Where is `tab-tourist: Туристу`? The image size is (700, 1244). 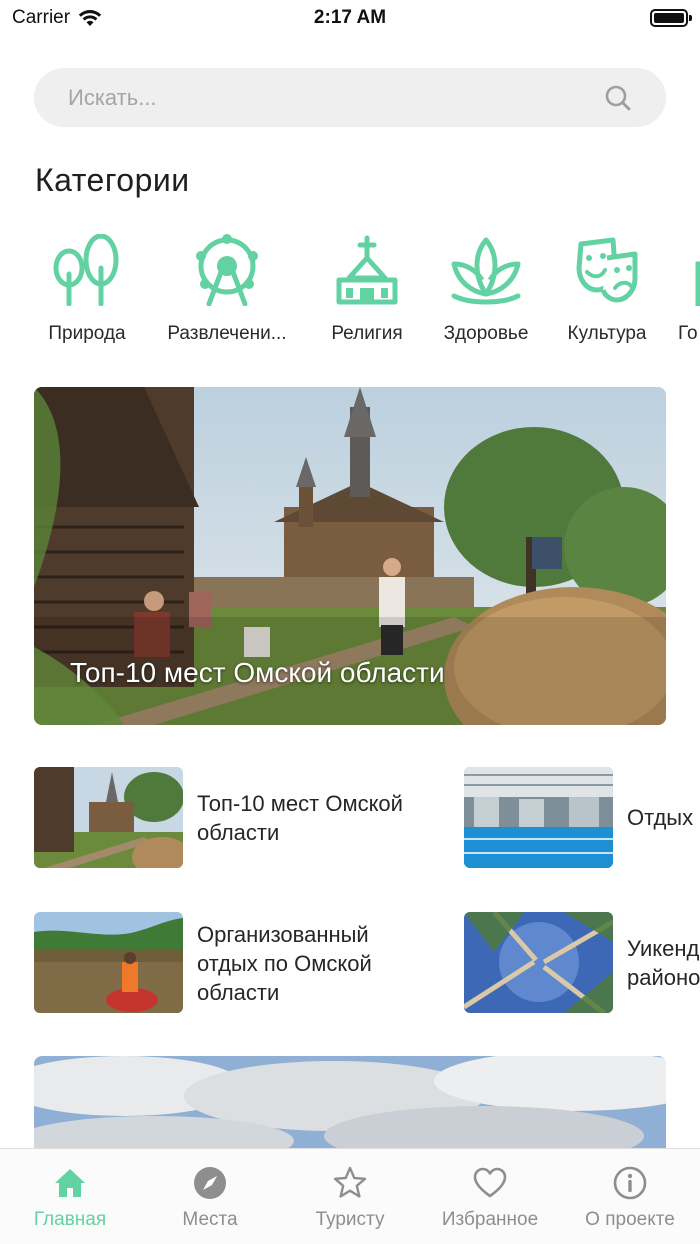
tab-tourist: Туристу is located at coordinates (350, 1196).